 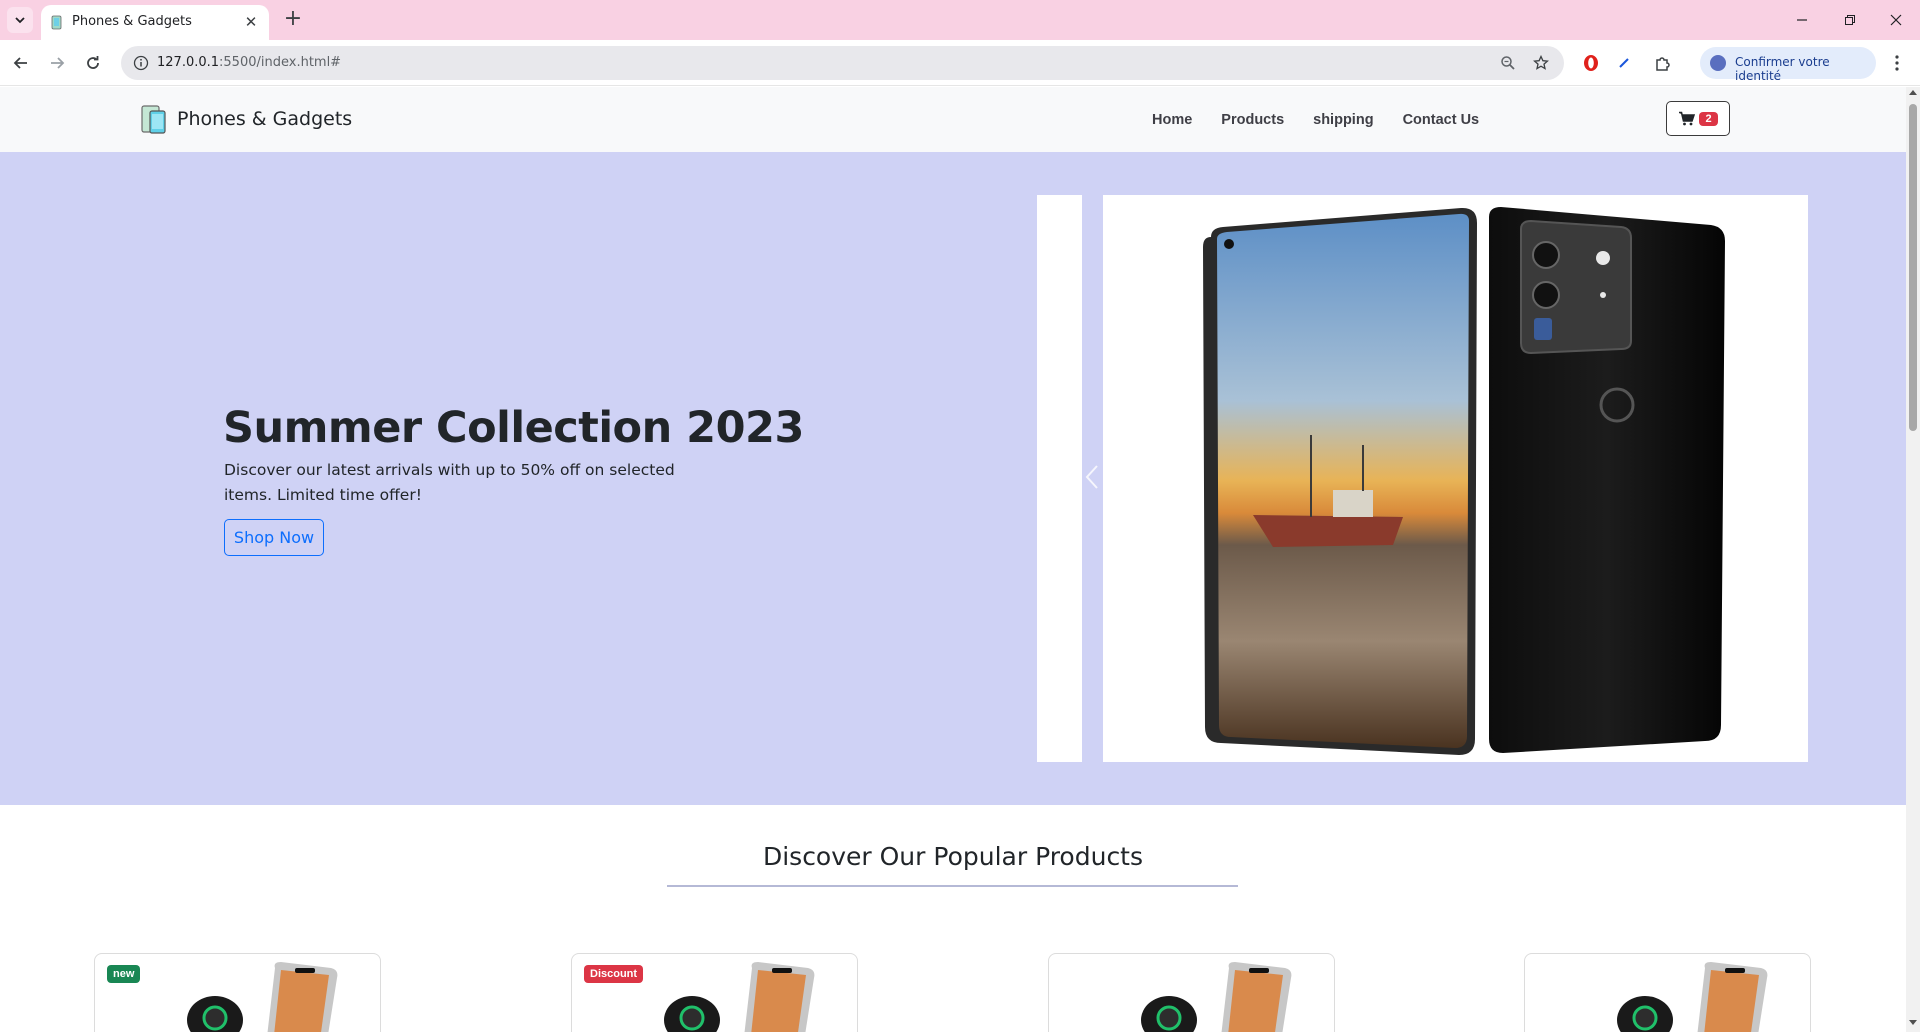 What do you see at coordinates (153, 119) in the screenshot?
I see `phone-logo-icon` at bounding box center [153, 119].